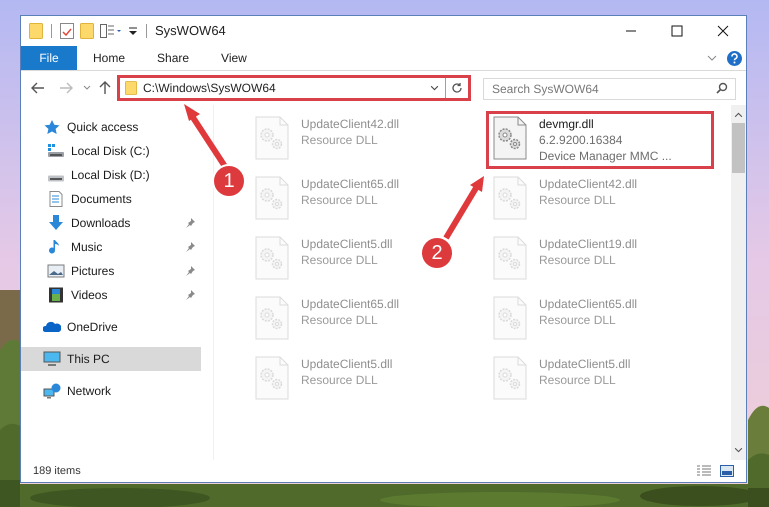 The image size is (769, 507). What do you see at coordinates (463, 208) in the screenshot?
I see `annotation-arrow` at bounding box center [463, 208].